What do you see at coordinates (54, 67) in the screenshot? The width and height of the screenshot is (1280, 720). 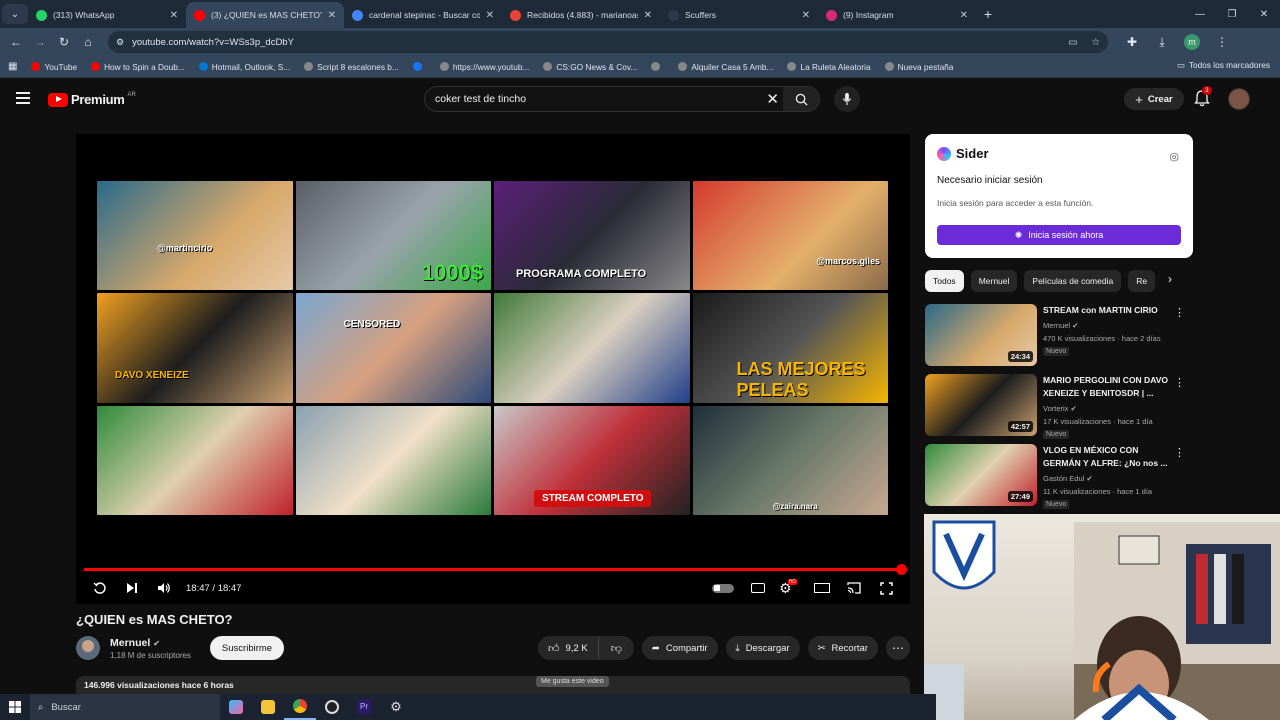 I see `bookmark-item: YouTube` at bounding box center [54, 67].